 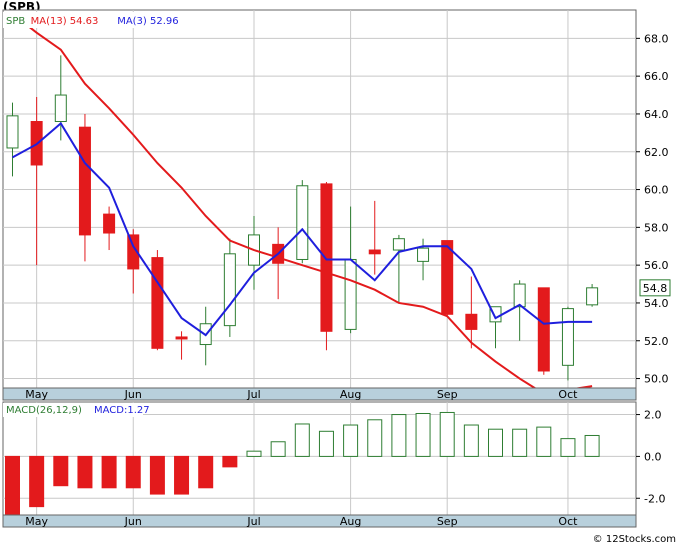 I want to click on macd-x-tick-label: May, so click(x=36, y=521).